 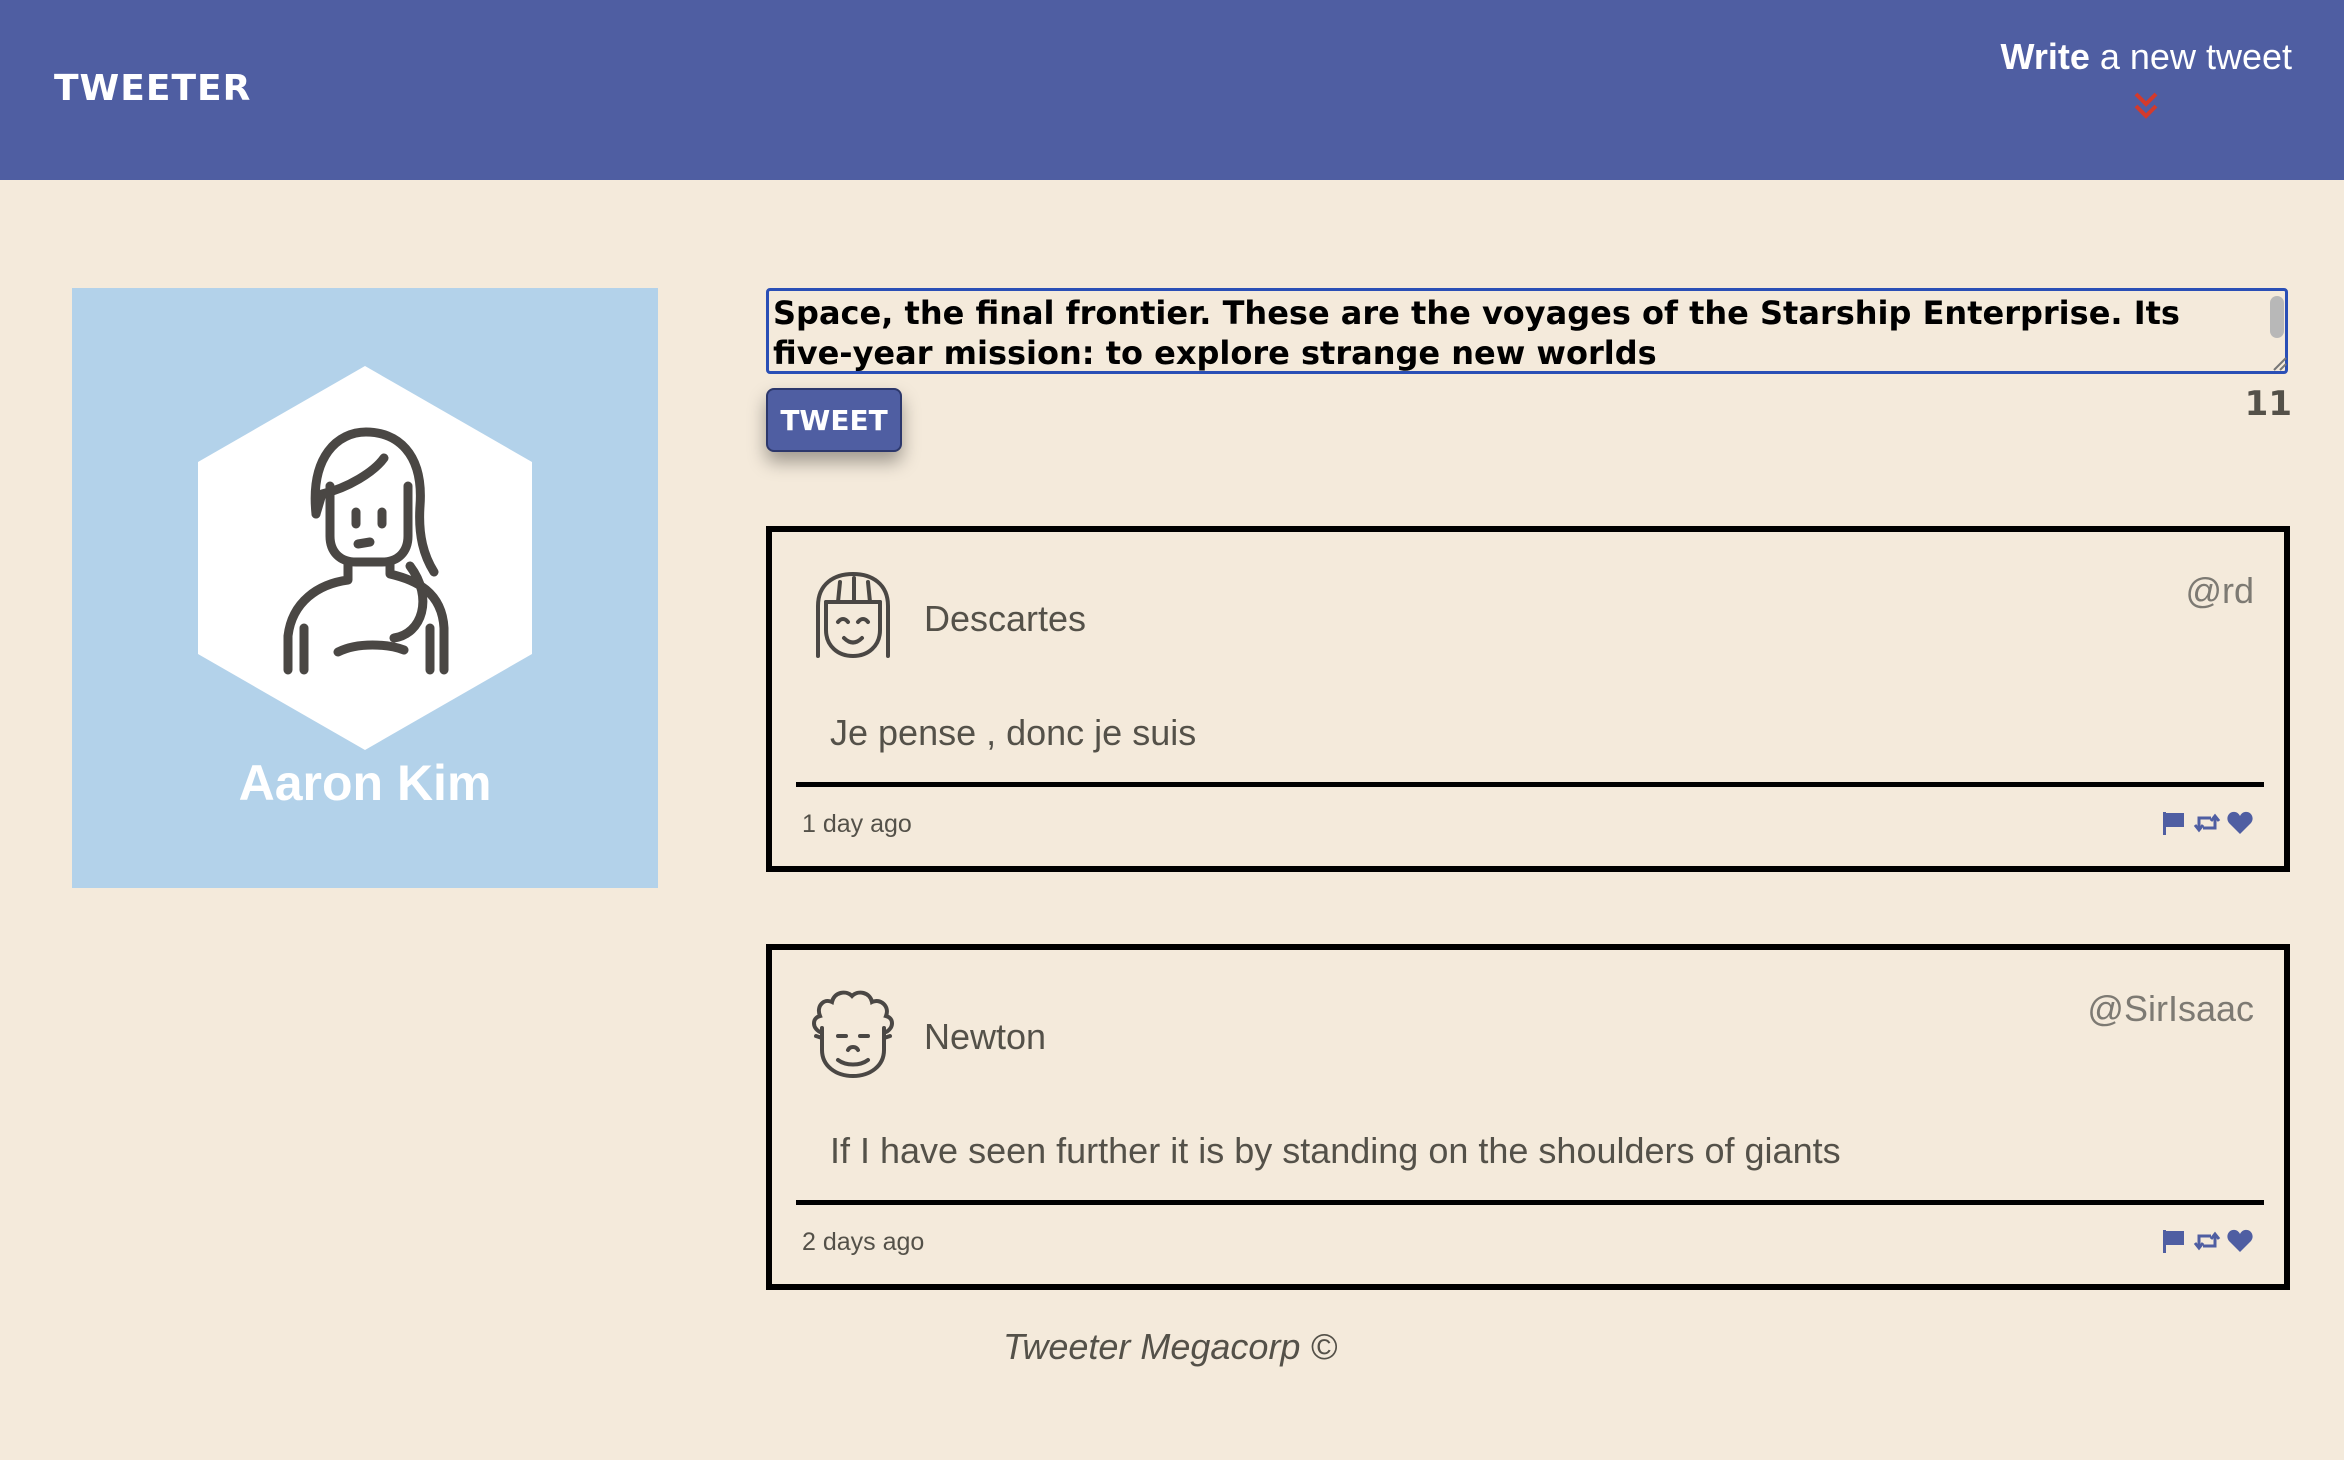 I want to click on char-counter: 11, so click(x=2268, y=404).